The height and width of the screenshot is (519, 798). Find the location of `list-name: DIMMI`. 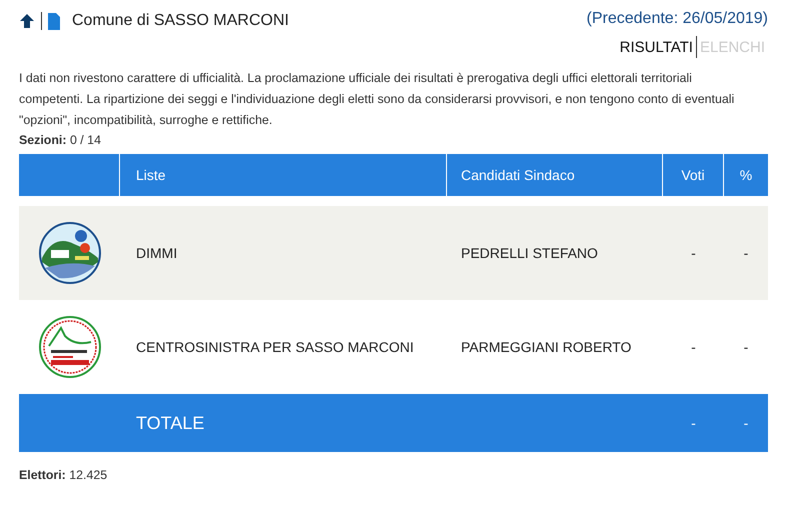

list-name: DIMMI is located at coordinates (156, 253).